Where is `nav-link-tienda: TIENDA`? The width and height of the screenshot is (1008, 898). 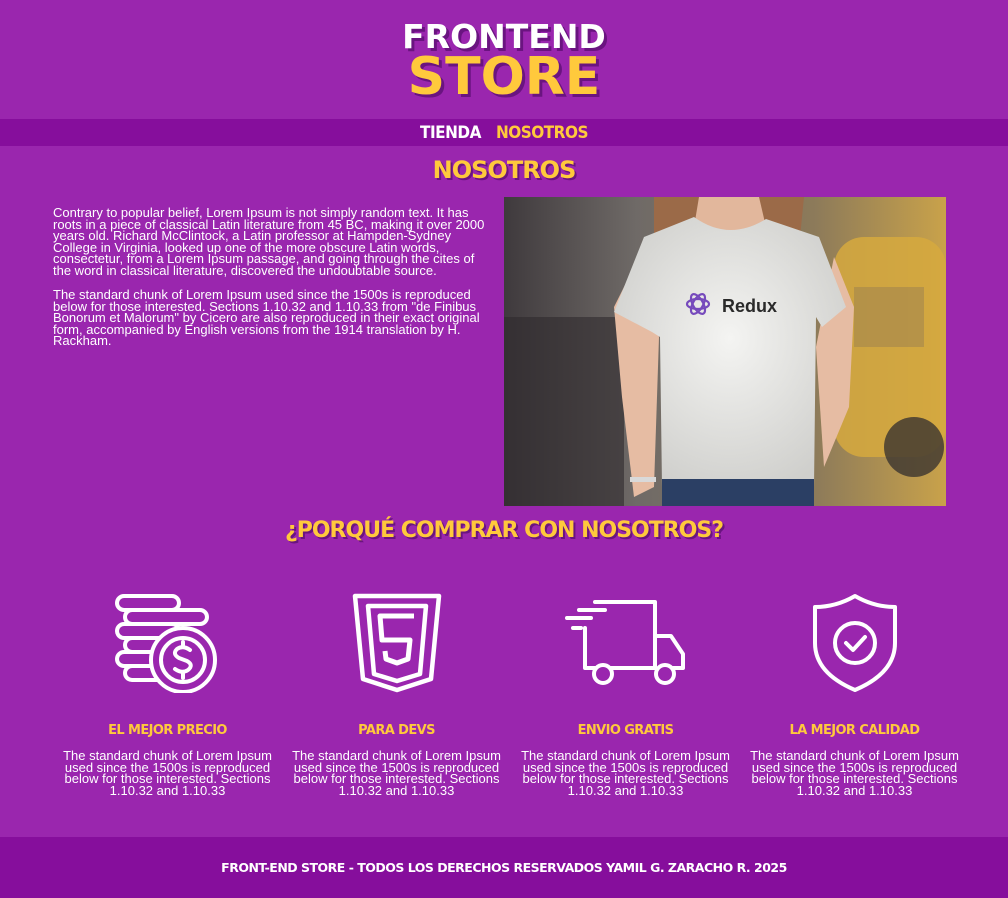 nav-link-tienda: TIENDA is located at coordinates (450, 133).